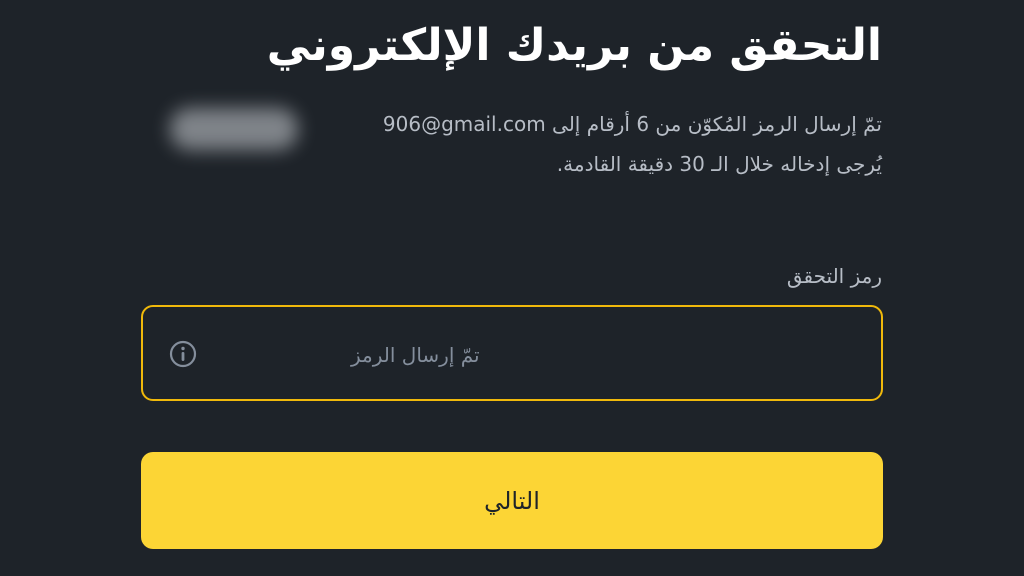 The image size is (1024, 576). Describe the element at coordinates (574, 45) in the screenshot. I see `page-title: التحقق من بريدك الإلكتروني` at that location.